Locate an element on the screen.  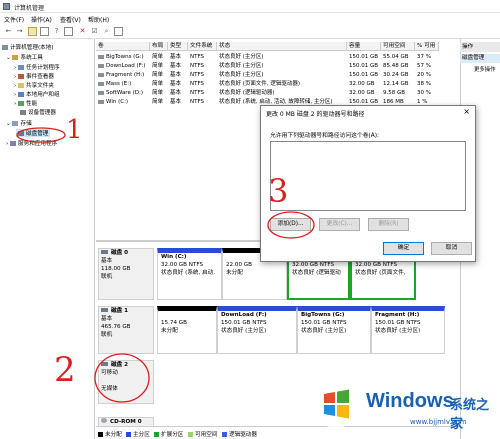
watermark-brand: Windows is located at coordinates (410, 401).